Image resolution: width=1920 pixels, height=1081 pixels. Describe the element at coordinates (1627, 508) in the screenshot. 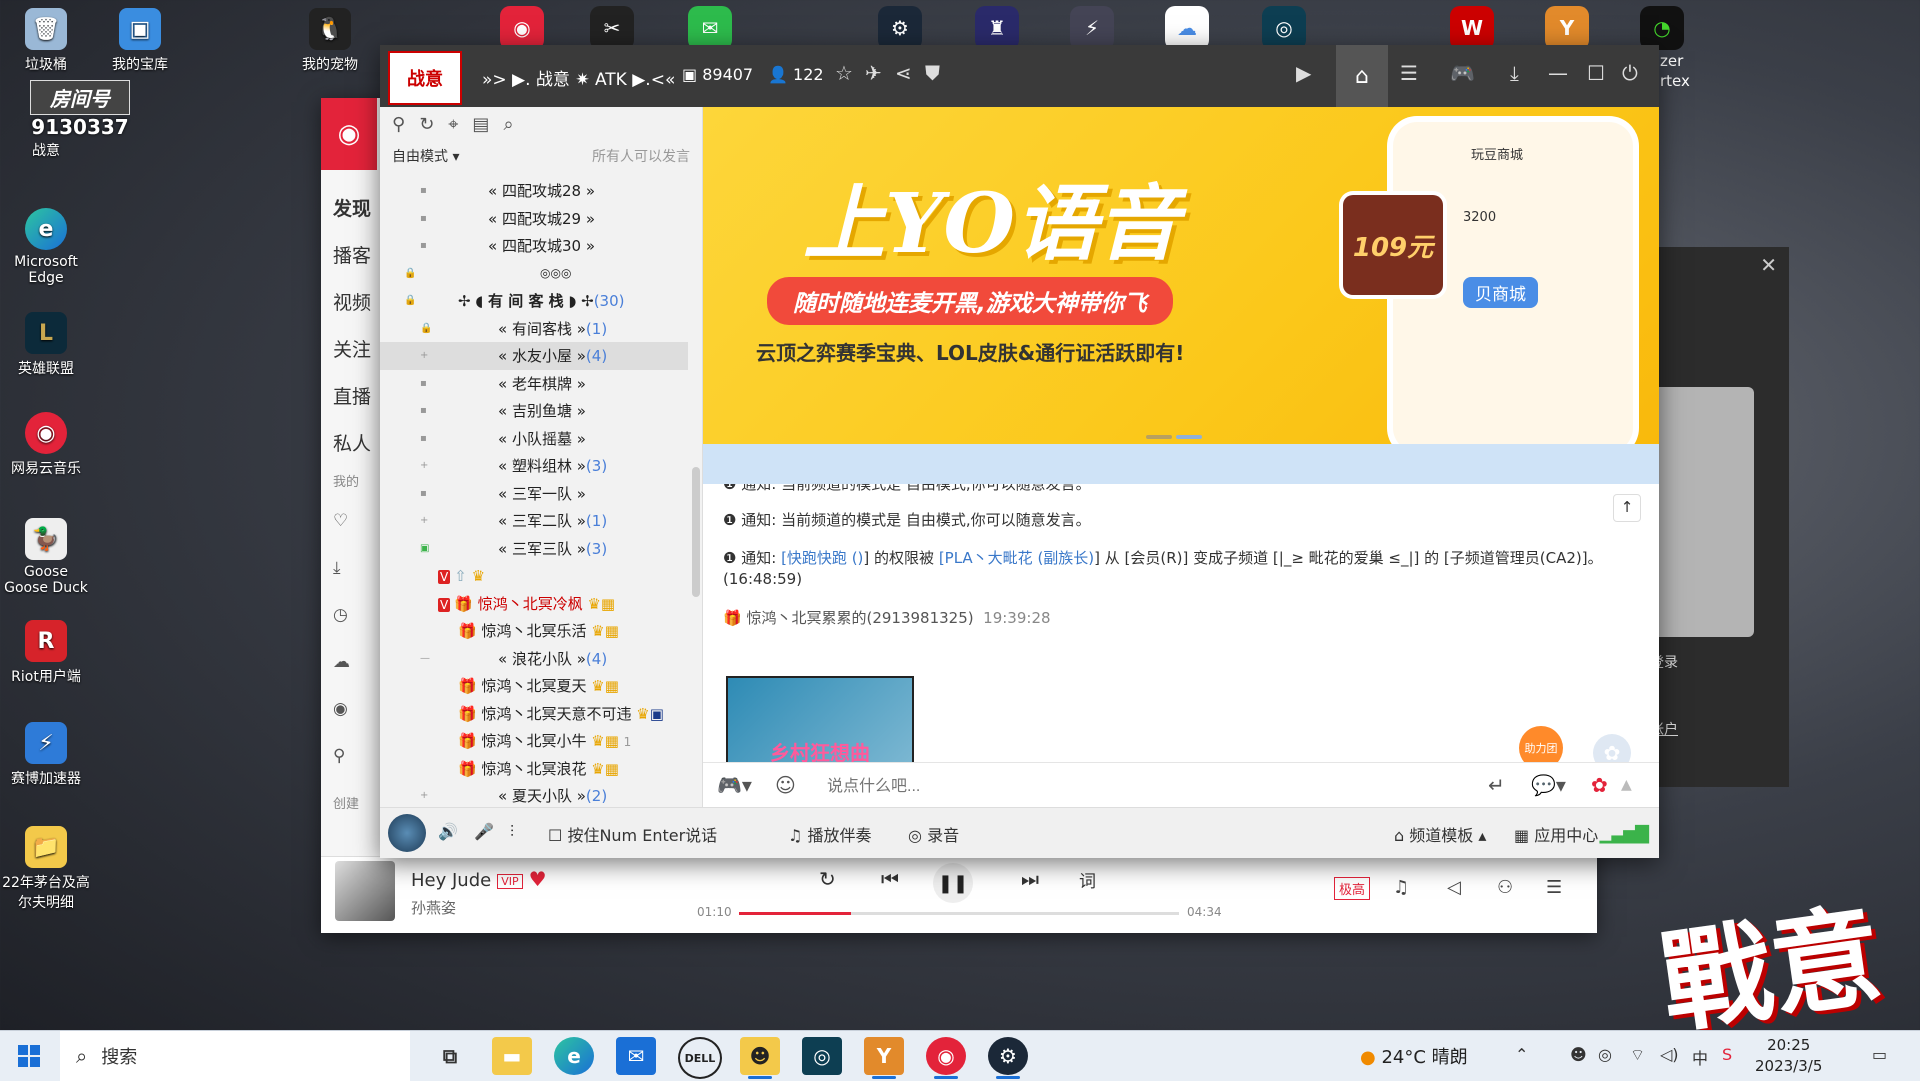

I see `scroll-top-icon: ↑` at that location.